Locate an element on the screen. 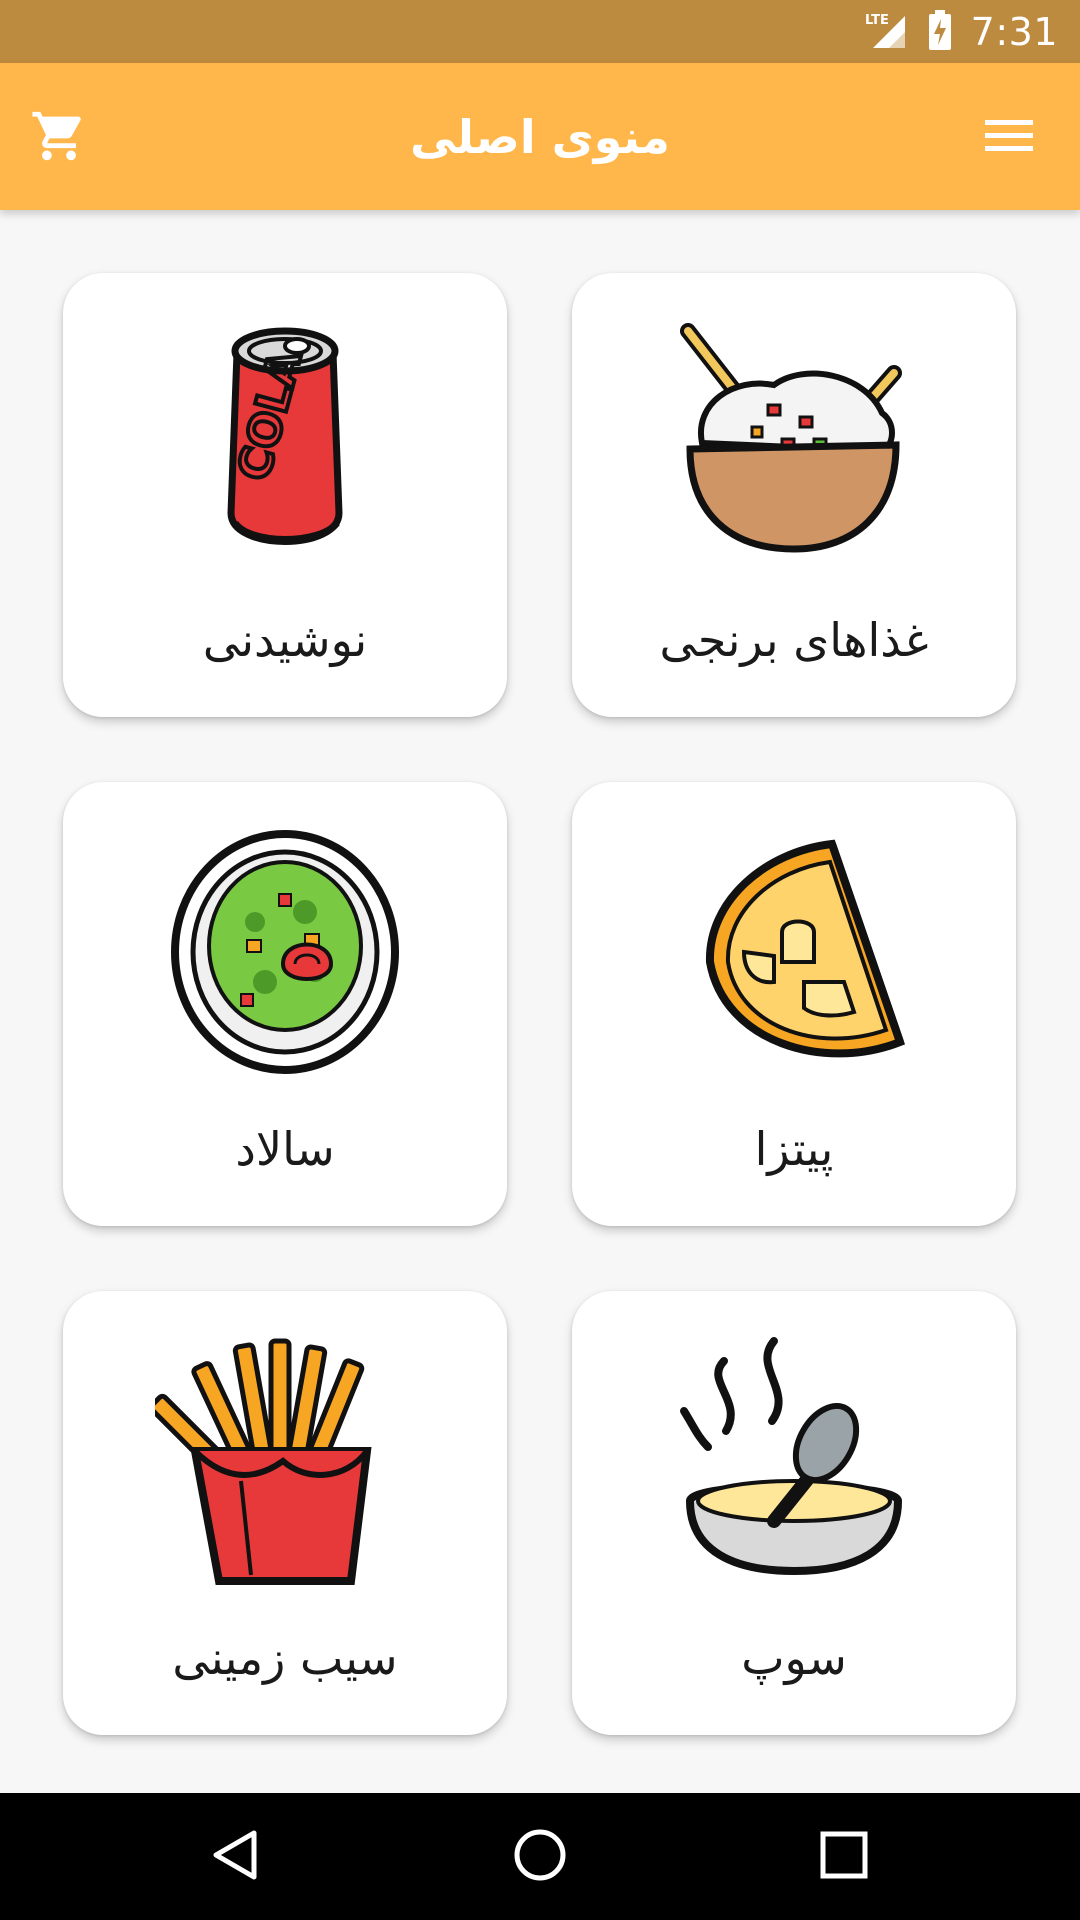 This screenshot has width=1080, height=1920. status-time: 7:31 is located at coordinates (1014, 31).